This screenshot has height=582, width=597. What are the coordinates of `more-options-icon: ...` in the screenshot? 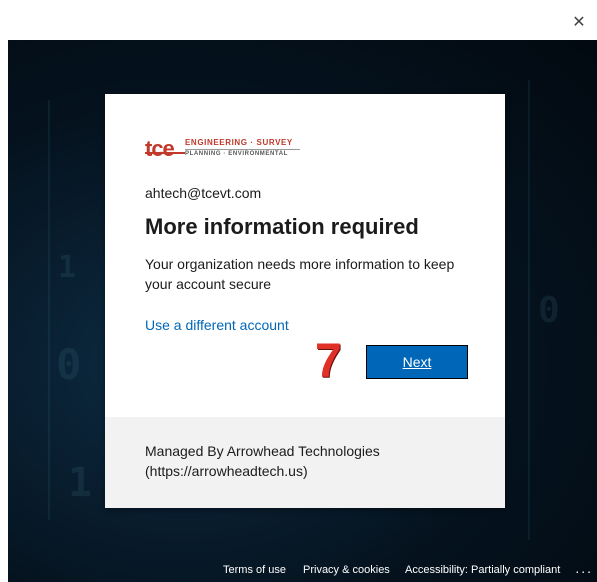 It's located at (584, 568).